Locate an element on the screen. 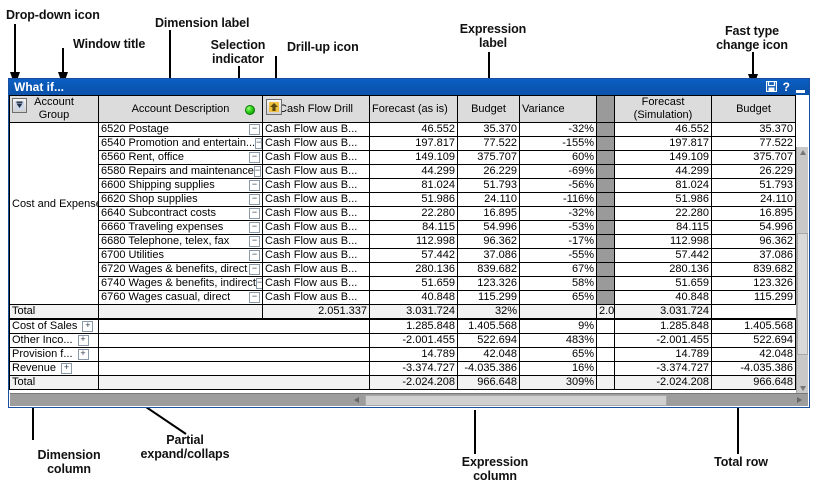 The width and height of the screenshot is (820, 500). cell-budget-simulation: 77.522 is located at coordinates (753, 143).